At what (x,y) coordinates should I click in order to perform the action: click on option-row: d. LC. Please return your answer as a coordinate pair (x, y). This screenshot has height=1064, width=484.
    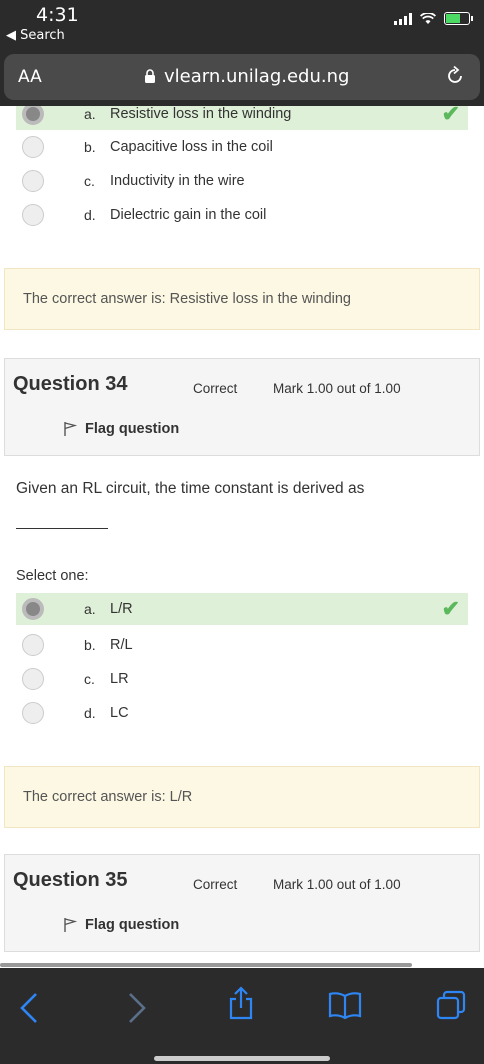
    Looking at the image, I should click on (242, 713).